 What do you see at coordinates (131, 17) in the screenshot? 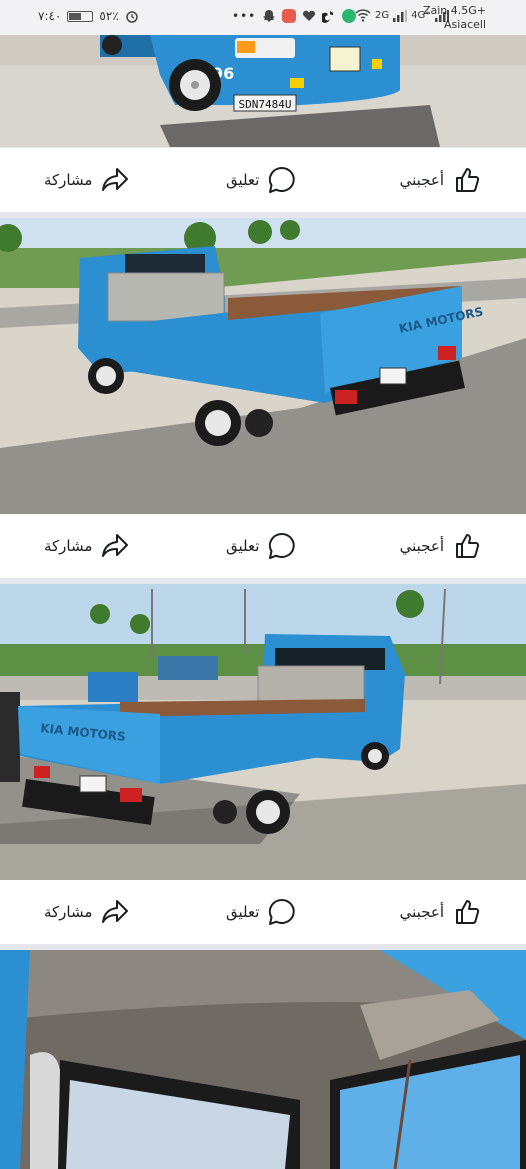
I see `alarm-icon` at bounding box center [131, 17].